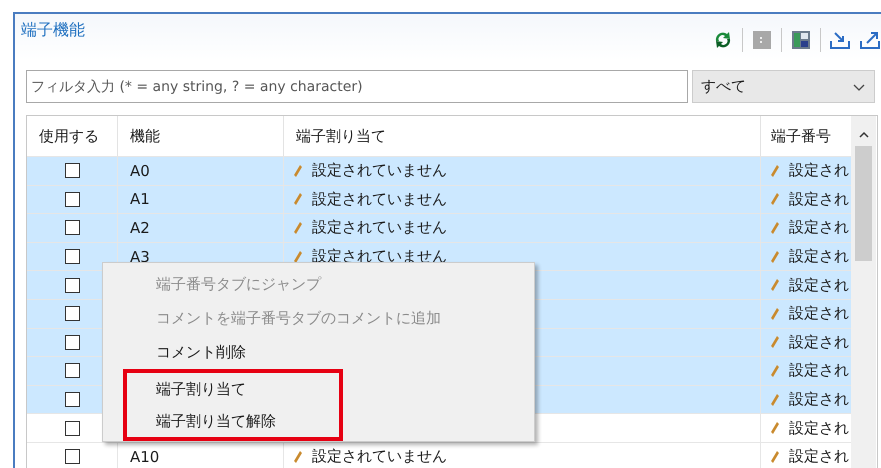 The height and width of the screenshot is (468, 881). Describe the element at coordinates (140, 171) in the screenshot. I see `table-cell: A0` at that location.